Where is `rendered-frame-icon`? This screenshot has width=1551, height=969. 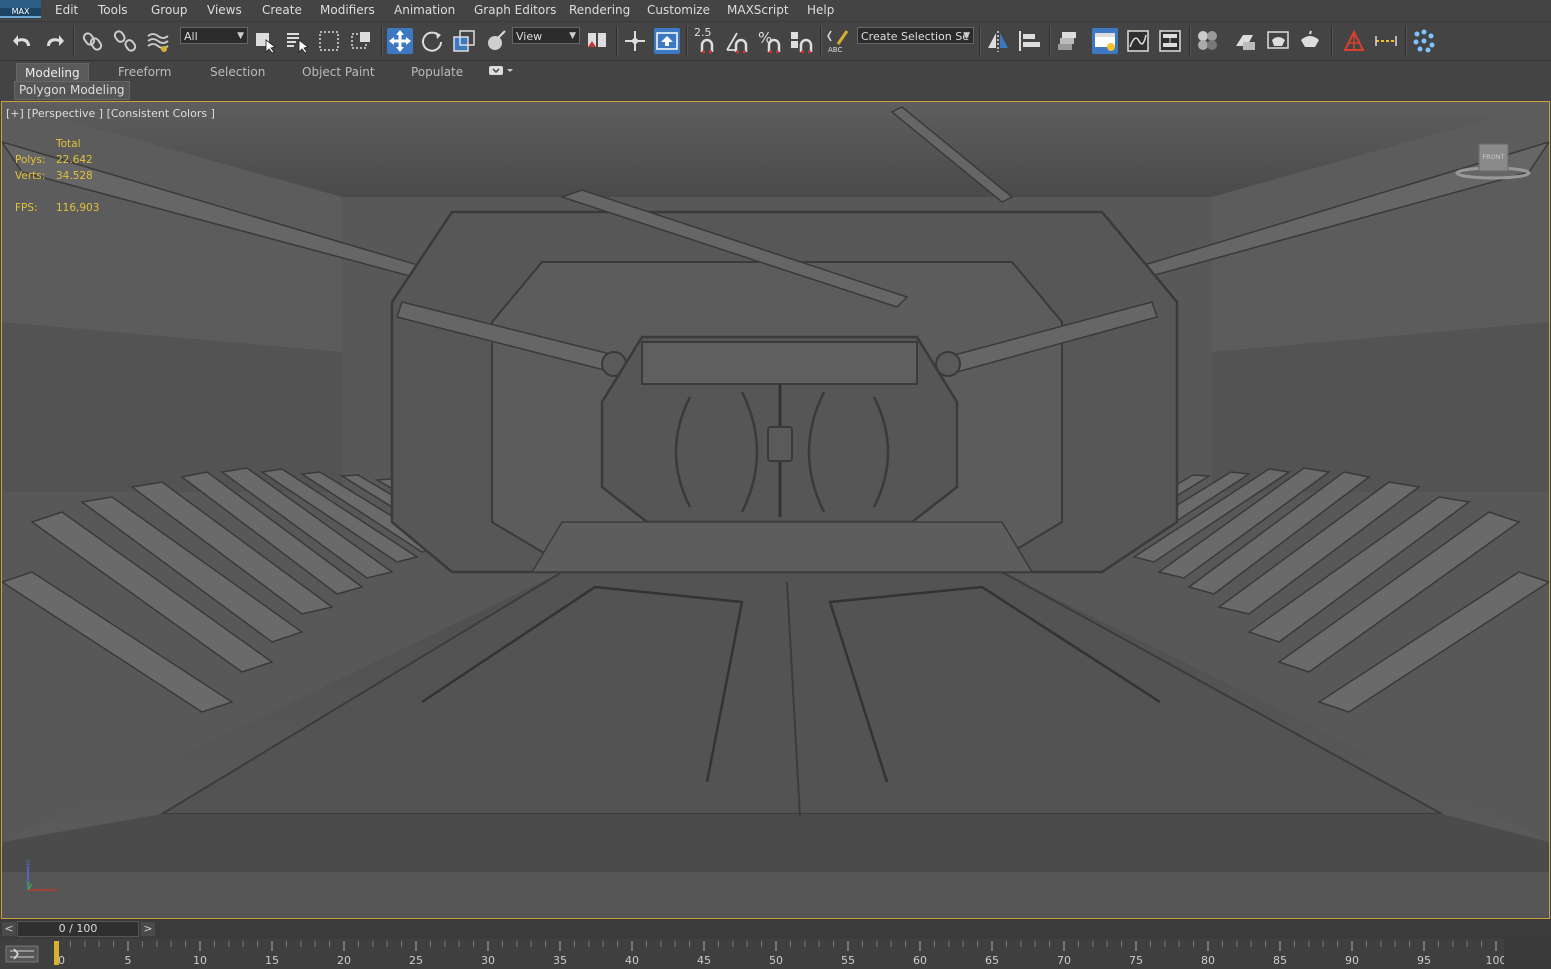
rendered-frame-icon is located at coordinates (1278, 41).